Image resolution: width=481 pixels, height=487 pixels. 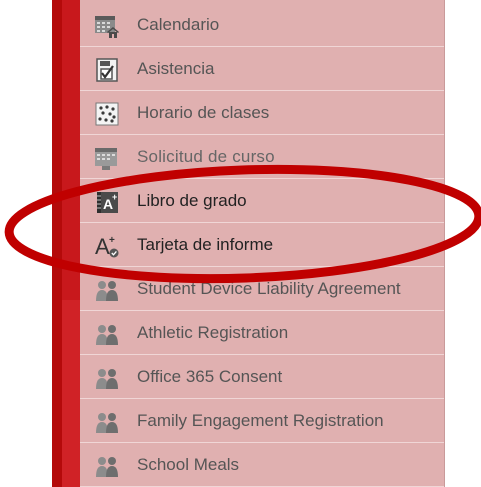 I want to click on menu-item-label: Family Engagement Registration, so click(x=260, y=420).